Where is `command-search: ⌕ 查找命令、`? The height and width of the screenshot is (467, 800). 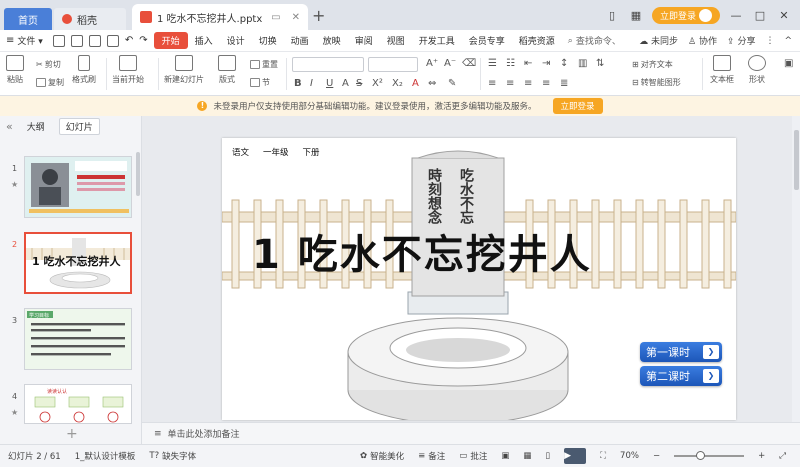 command-search: ⌕ 查找命令、 is located at coordinates (594, 41).